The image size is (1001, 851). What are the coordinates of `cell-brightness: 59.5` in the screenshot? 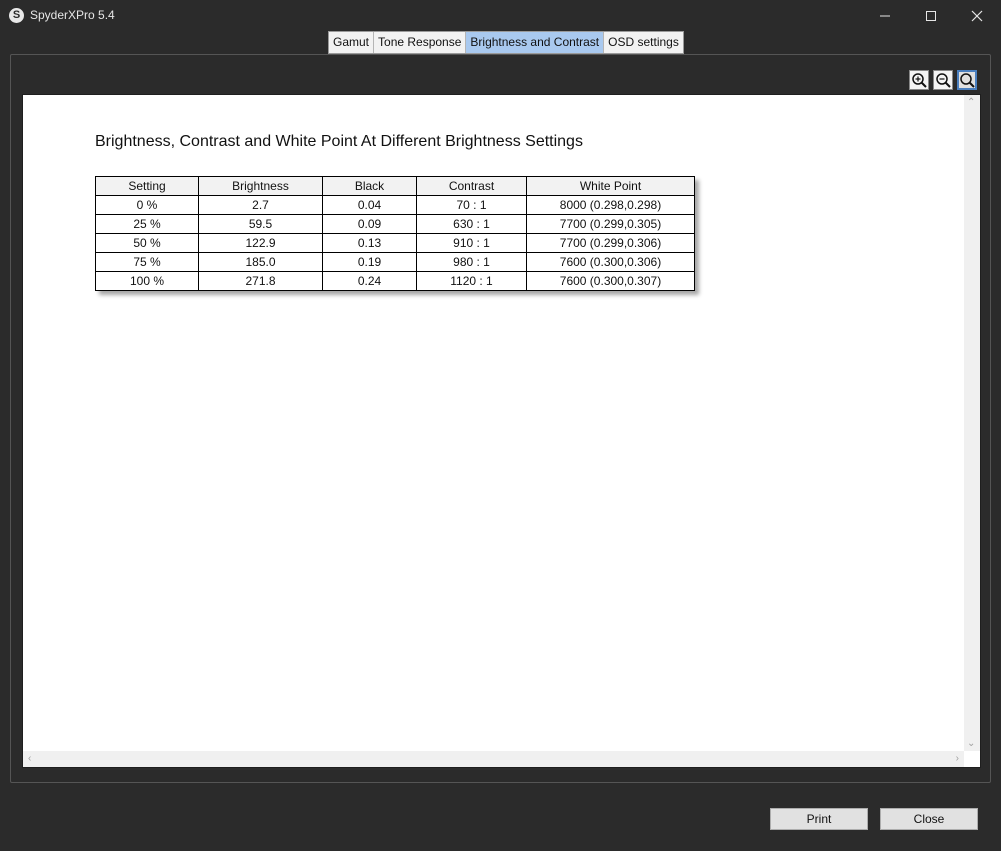 It's located at (260, 224).